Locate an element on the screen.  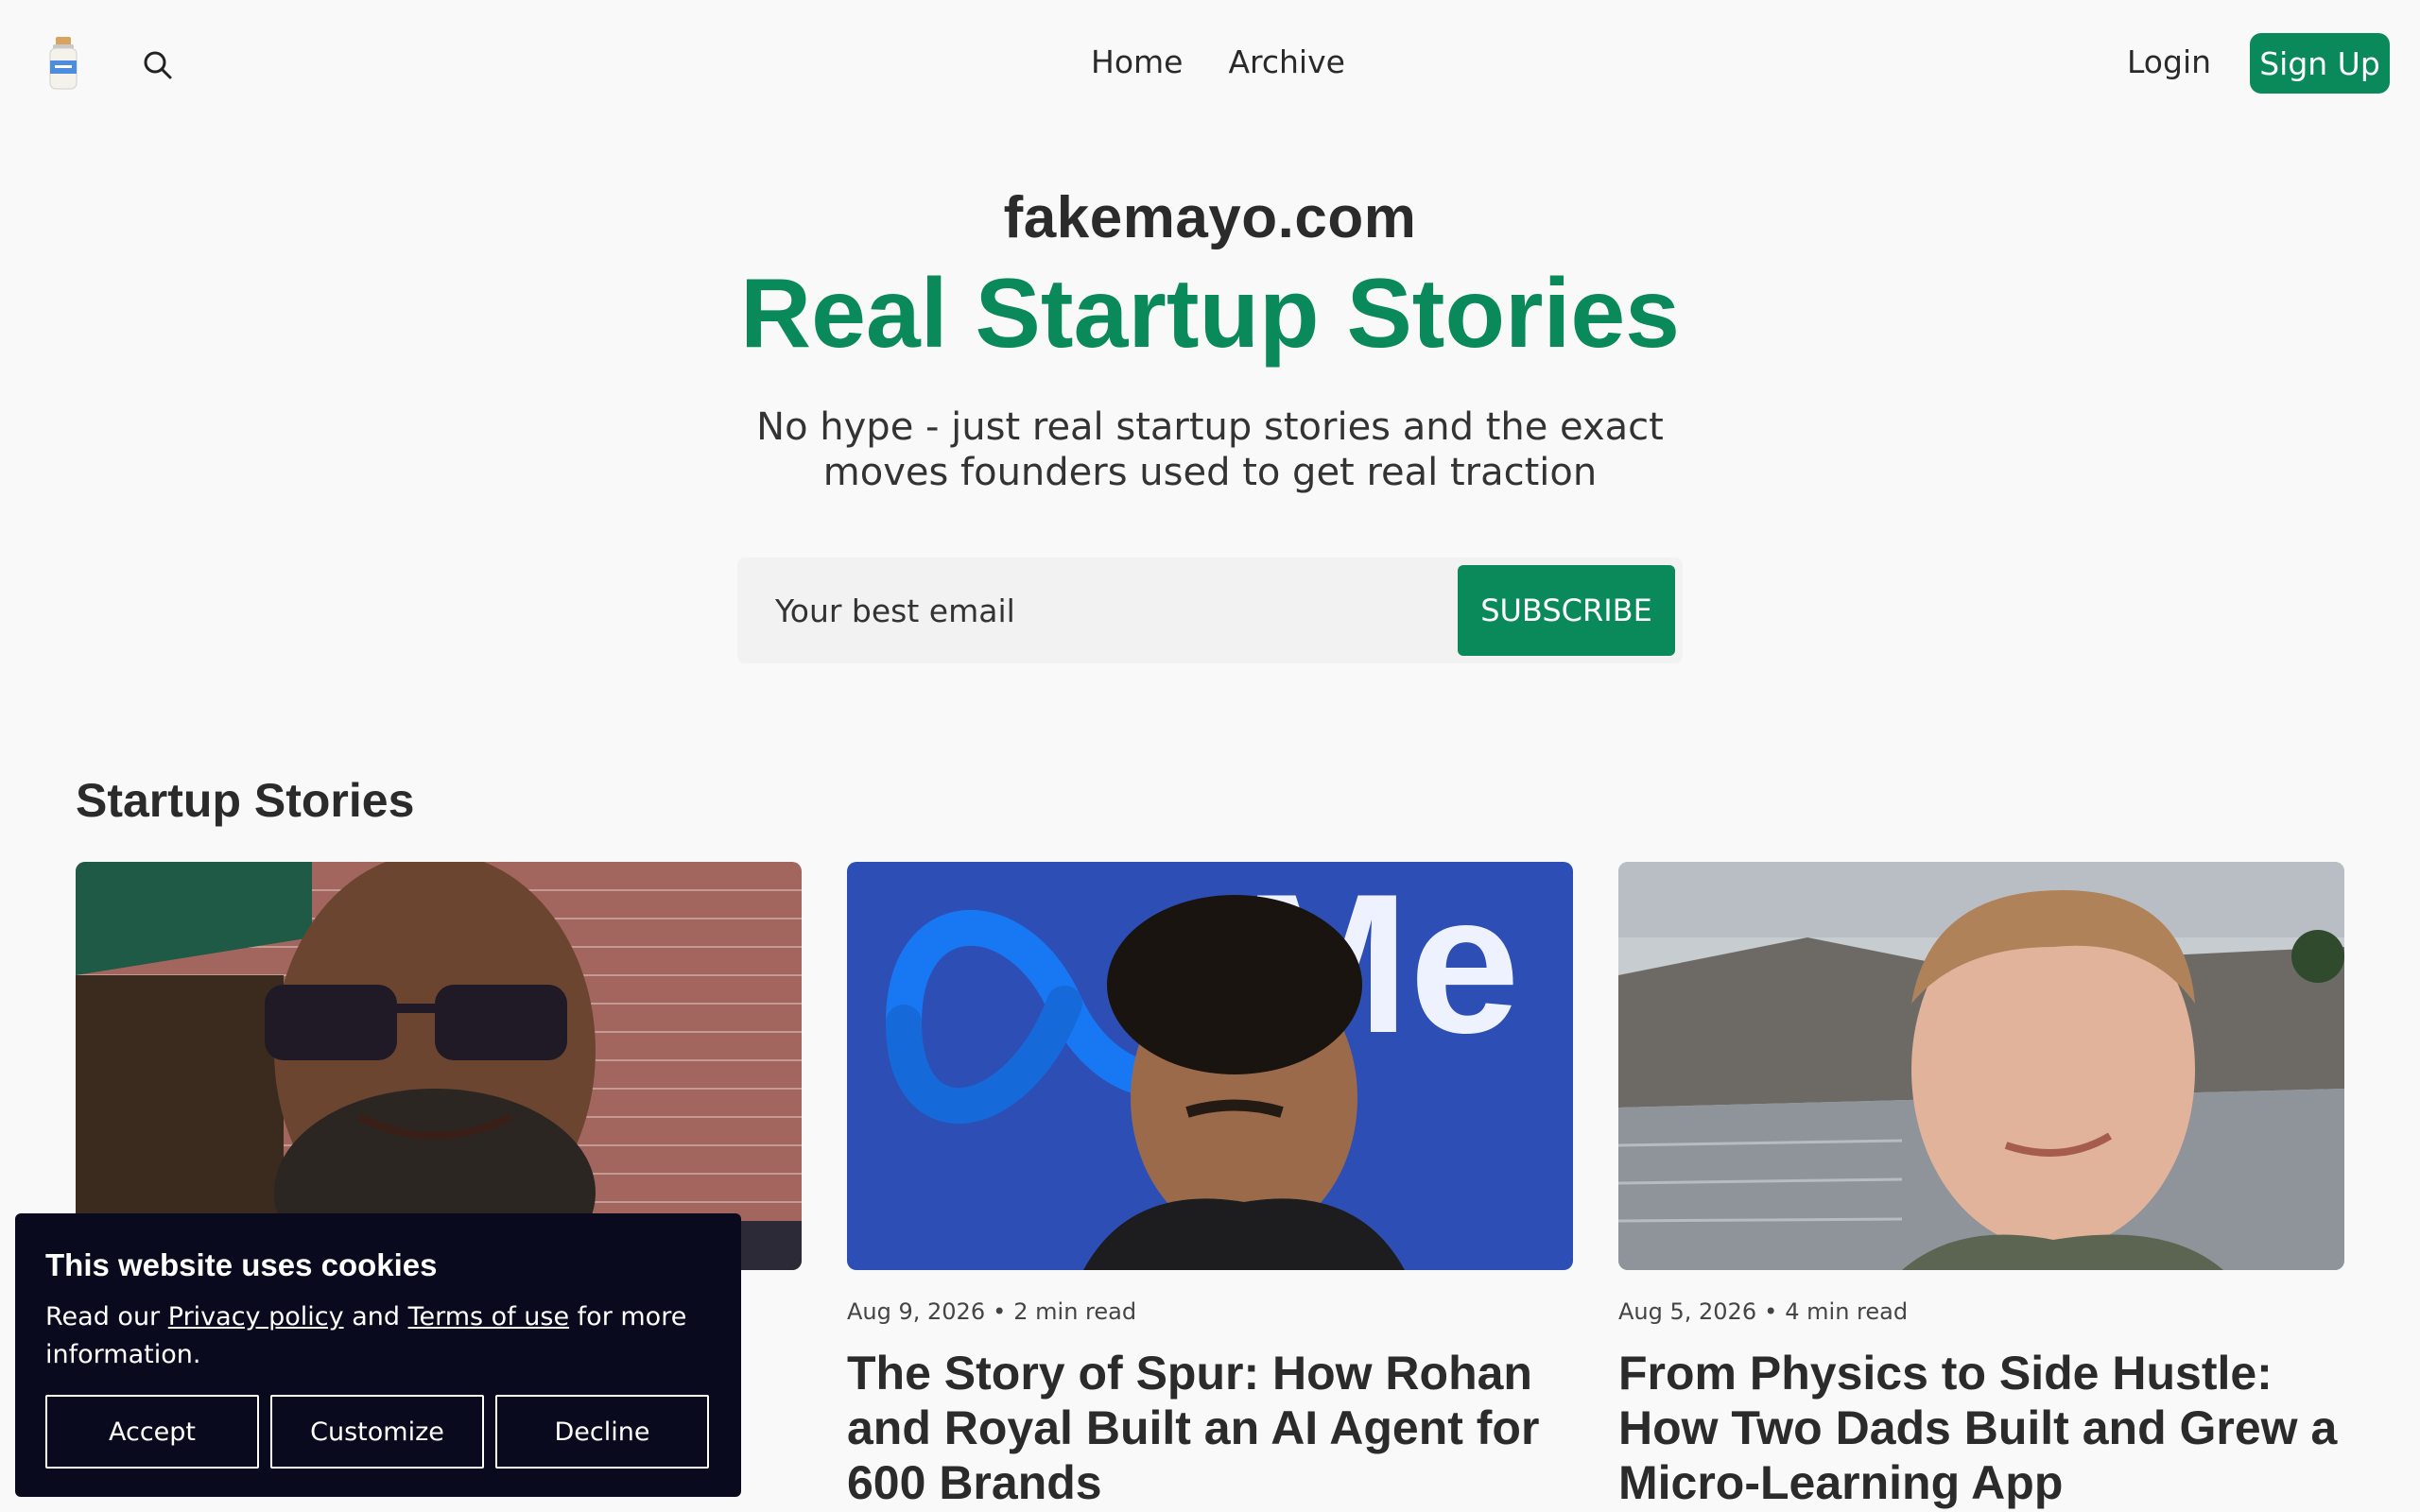
hero-tagline: Real Startup Stories is located at coordinates (1210, 314).